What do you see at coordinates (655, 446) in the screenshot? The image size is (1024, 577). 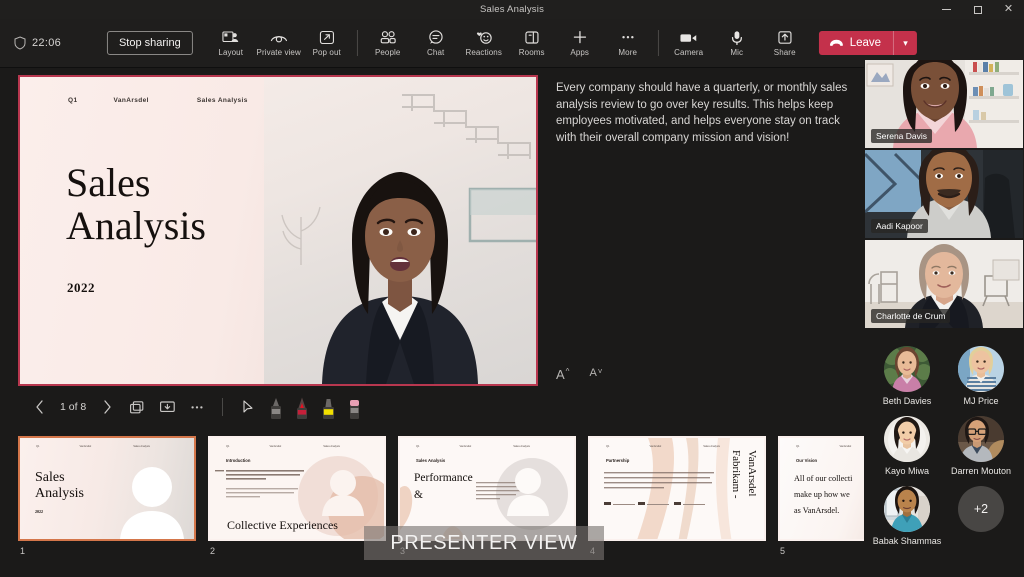 I see `thumbnail-4-header-1: VanArsdel` at bounding box center [655, 446].